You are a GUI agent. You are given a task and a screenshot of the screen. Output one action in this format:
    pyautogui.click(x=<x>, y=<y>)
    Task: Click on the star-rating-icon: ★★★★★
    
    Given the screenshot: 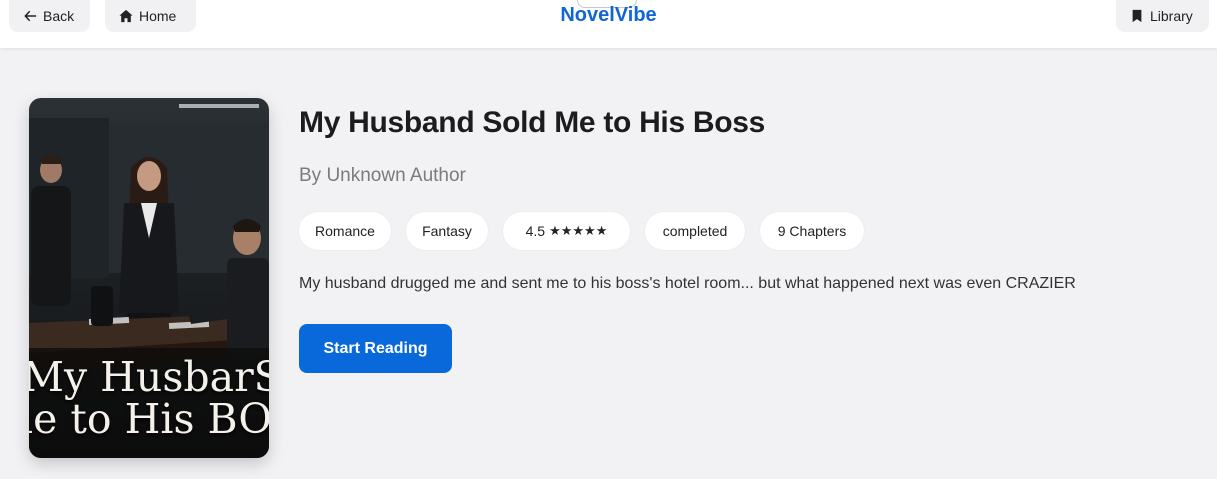 What is the action you would take?
    pyautogui.click(x=578, y=230)
    